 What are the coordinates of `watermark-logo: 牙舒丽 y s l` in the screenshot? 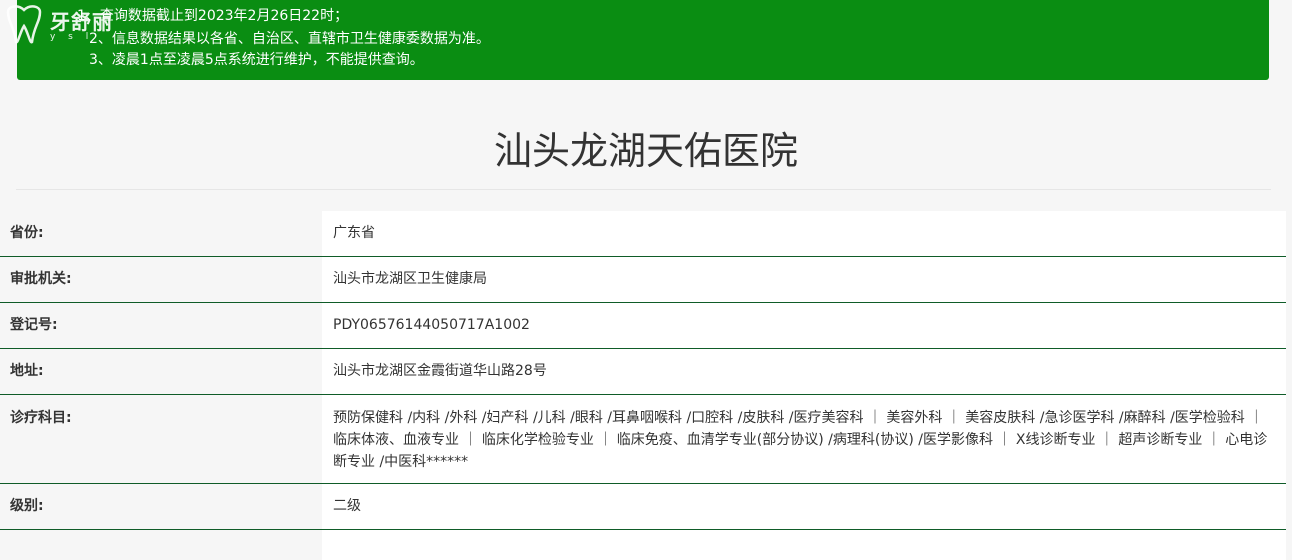 It's located at (67, 24).